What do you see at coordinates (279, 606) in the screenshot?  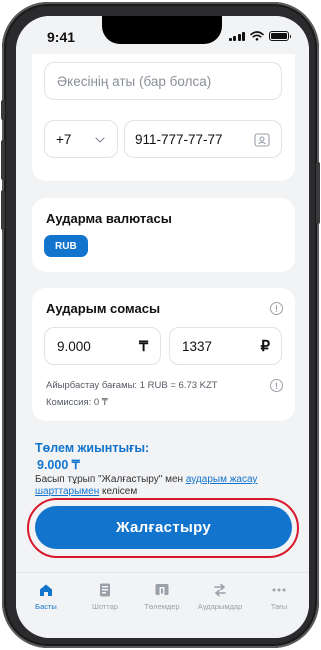 I see `tab-label: Тағы` at bounding box center [279, 606].